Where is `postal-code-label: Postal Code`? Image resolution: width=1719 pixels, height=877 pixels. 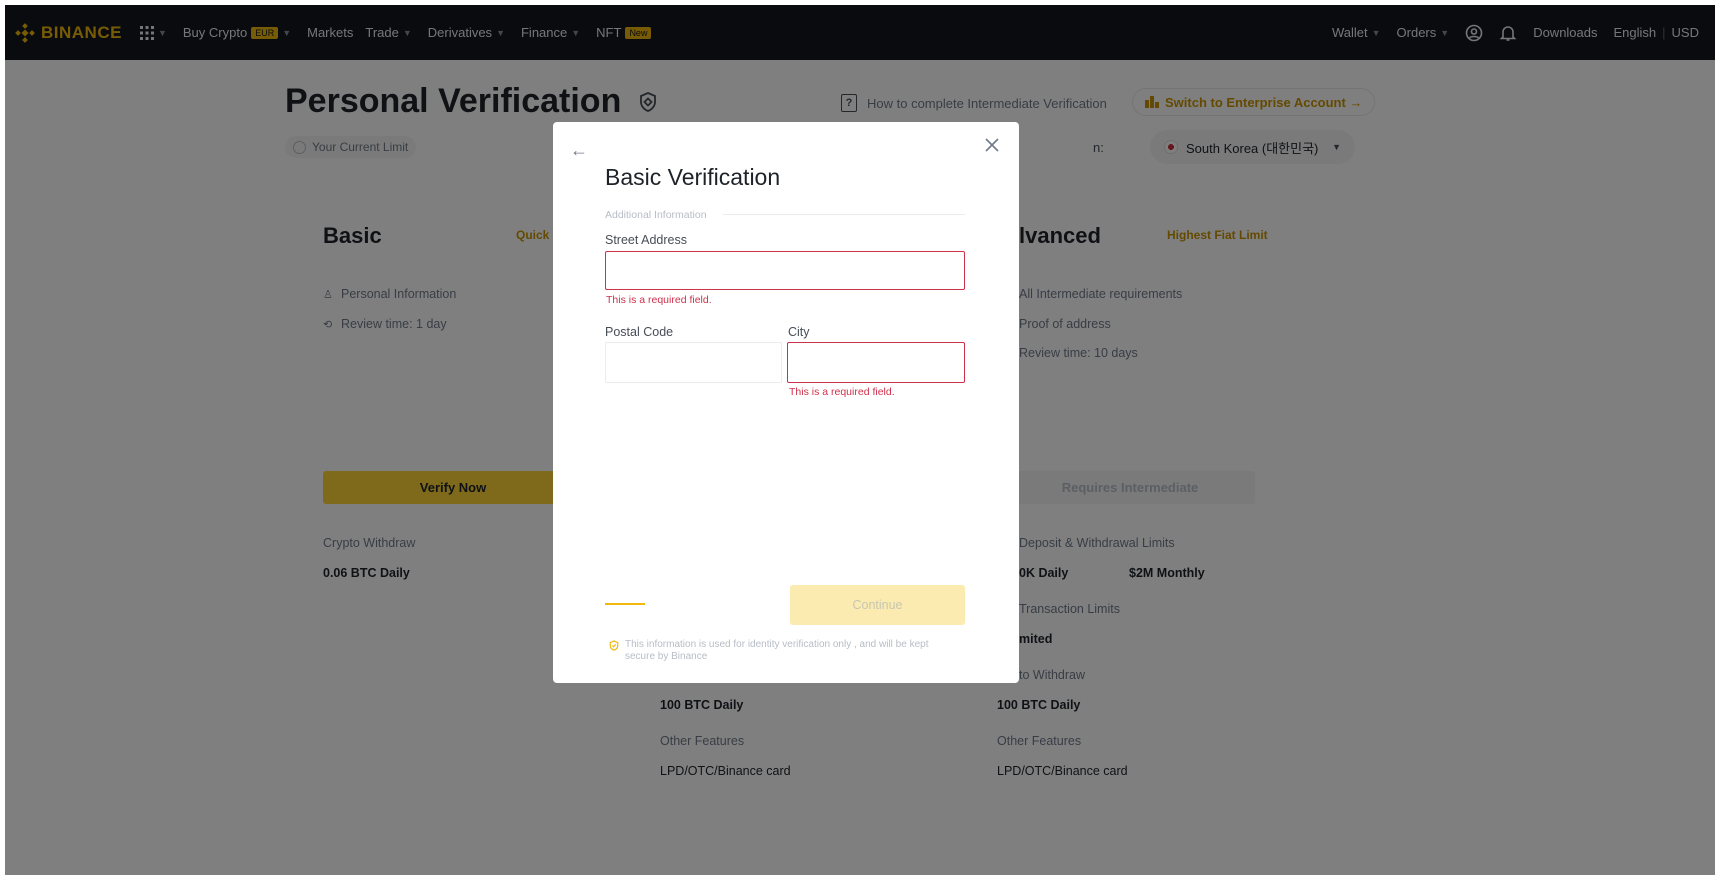
postal-code-label: Postal Code is located at coordinates (639, 332).